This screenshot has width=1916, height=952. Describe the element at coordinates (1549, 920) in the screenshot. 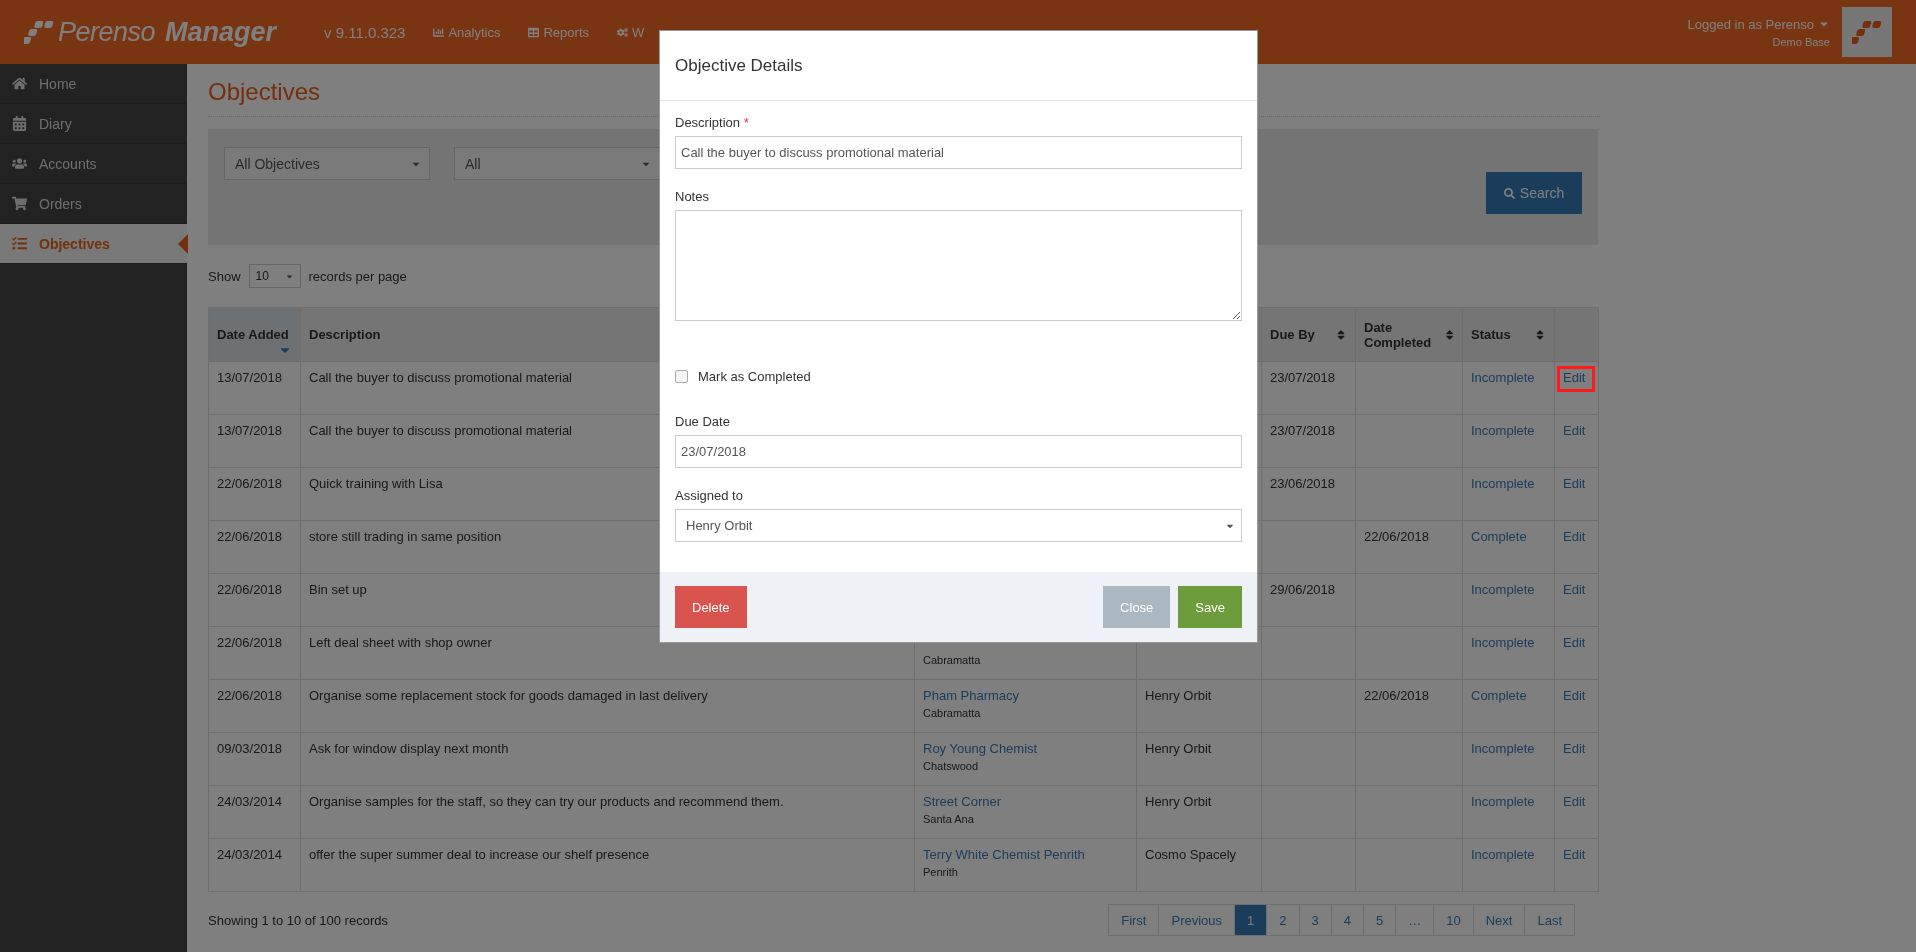

I see `page-button: Last` at that location.